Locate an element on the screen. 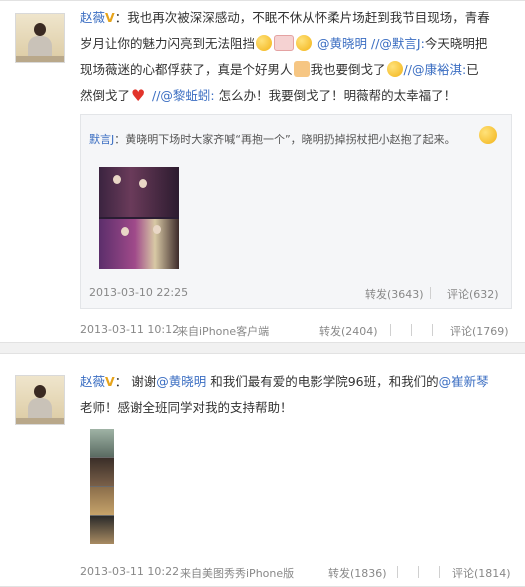 The image size is (525, 587). mention-link: @崔新琴 is located at coordinates (464, 381).